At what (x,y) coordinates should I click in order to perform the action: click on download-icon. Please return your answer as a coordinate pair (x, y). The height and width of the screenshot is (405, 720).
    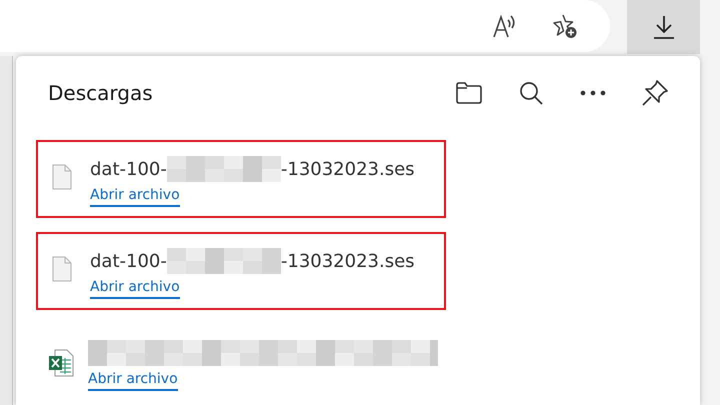
    Looking at the image, I should click on (664, 27).